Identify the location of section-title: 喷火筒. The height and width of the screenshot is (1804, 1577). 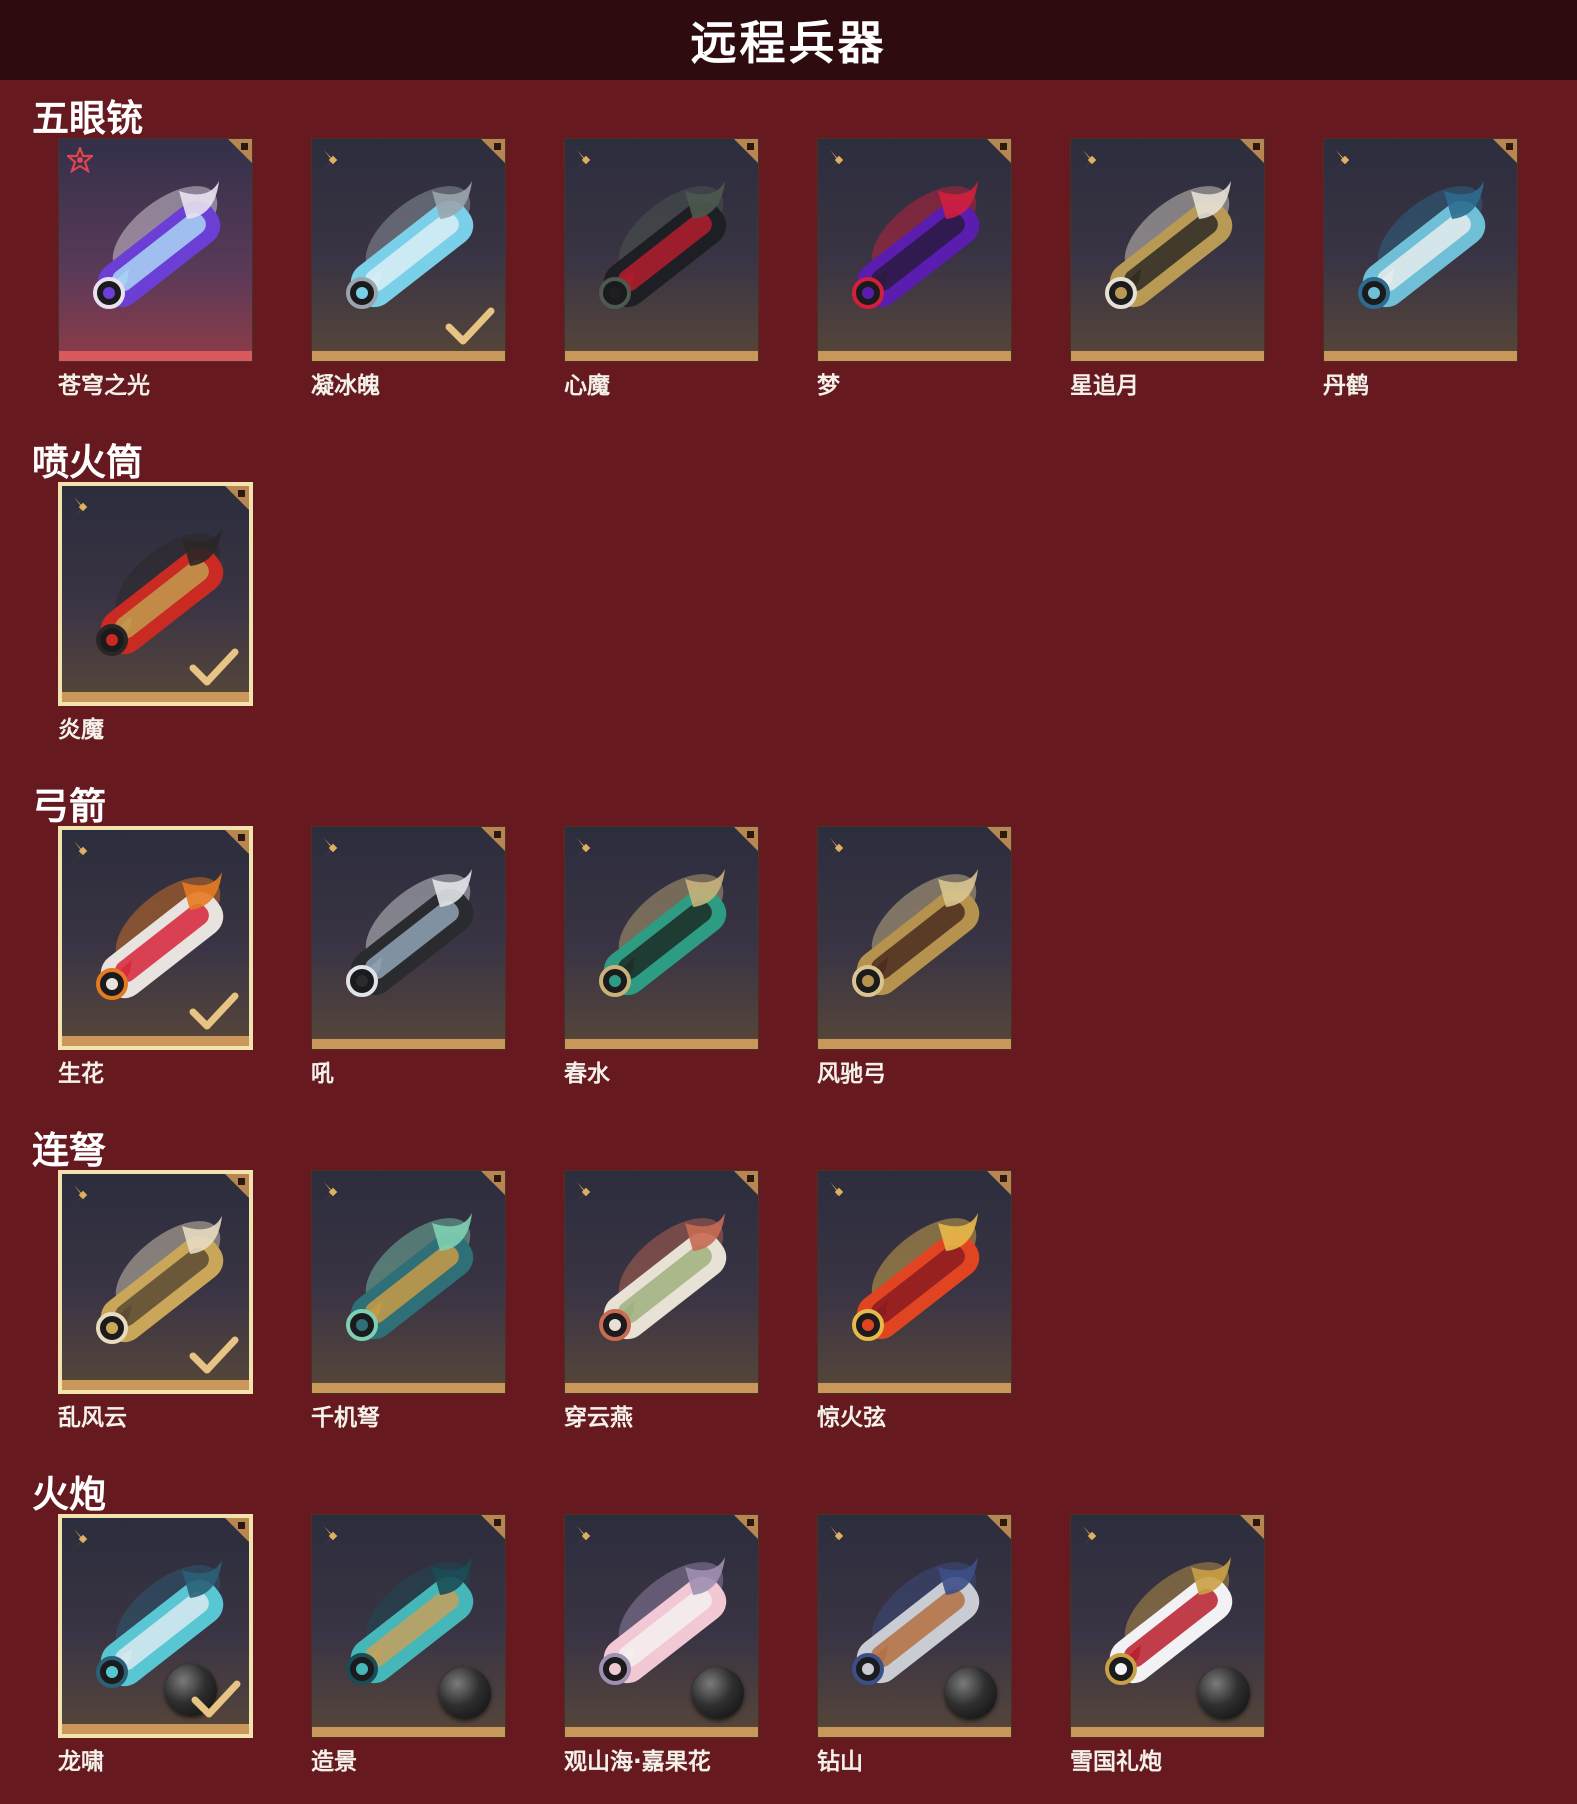
(87, 462).